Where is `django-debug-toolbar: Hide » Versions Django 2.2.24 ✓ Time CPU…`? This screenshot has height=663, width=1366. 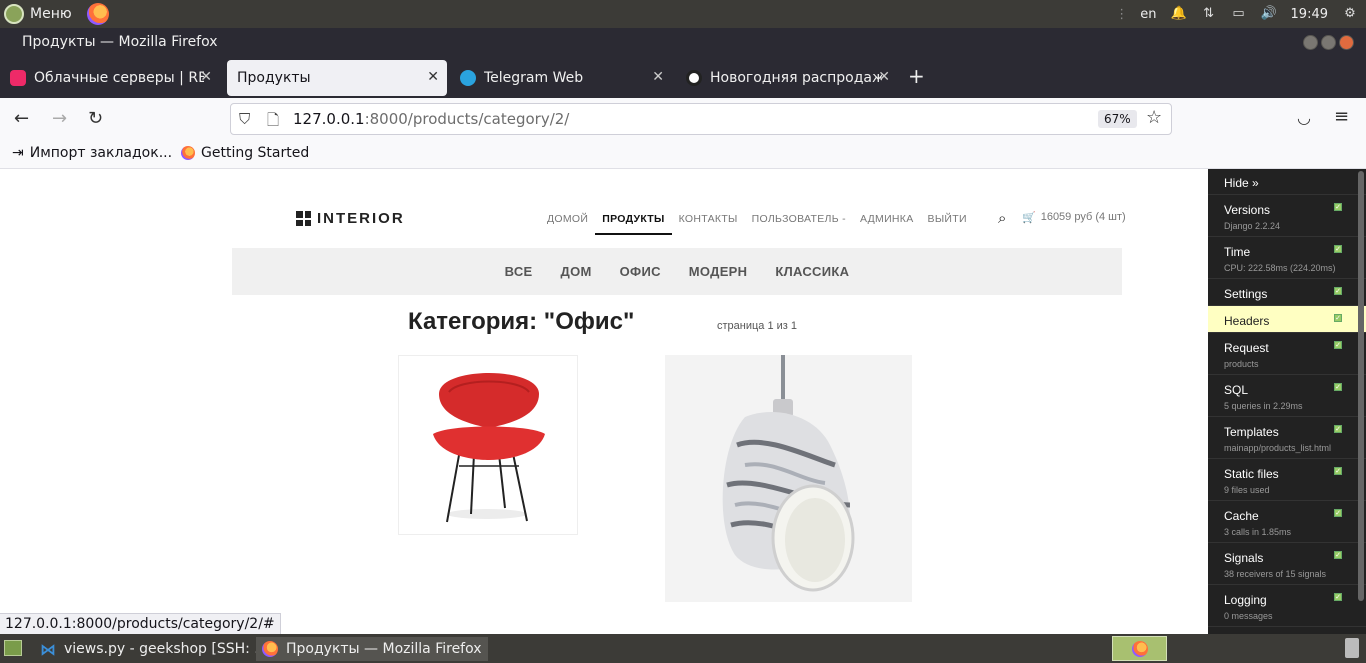
django-debug-toolbar: Hide » Versions Django 2.2.24 ✓ Time CPU… is located at coordinates (1287, 401).